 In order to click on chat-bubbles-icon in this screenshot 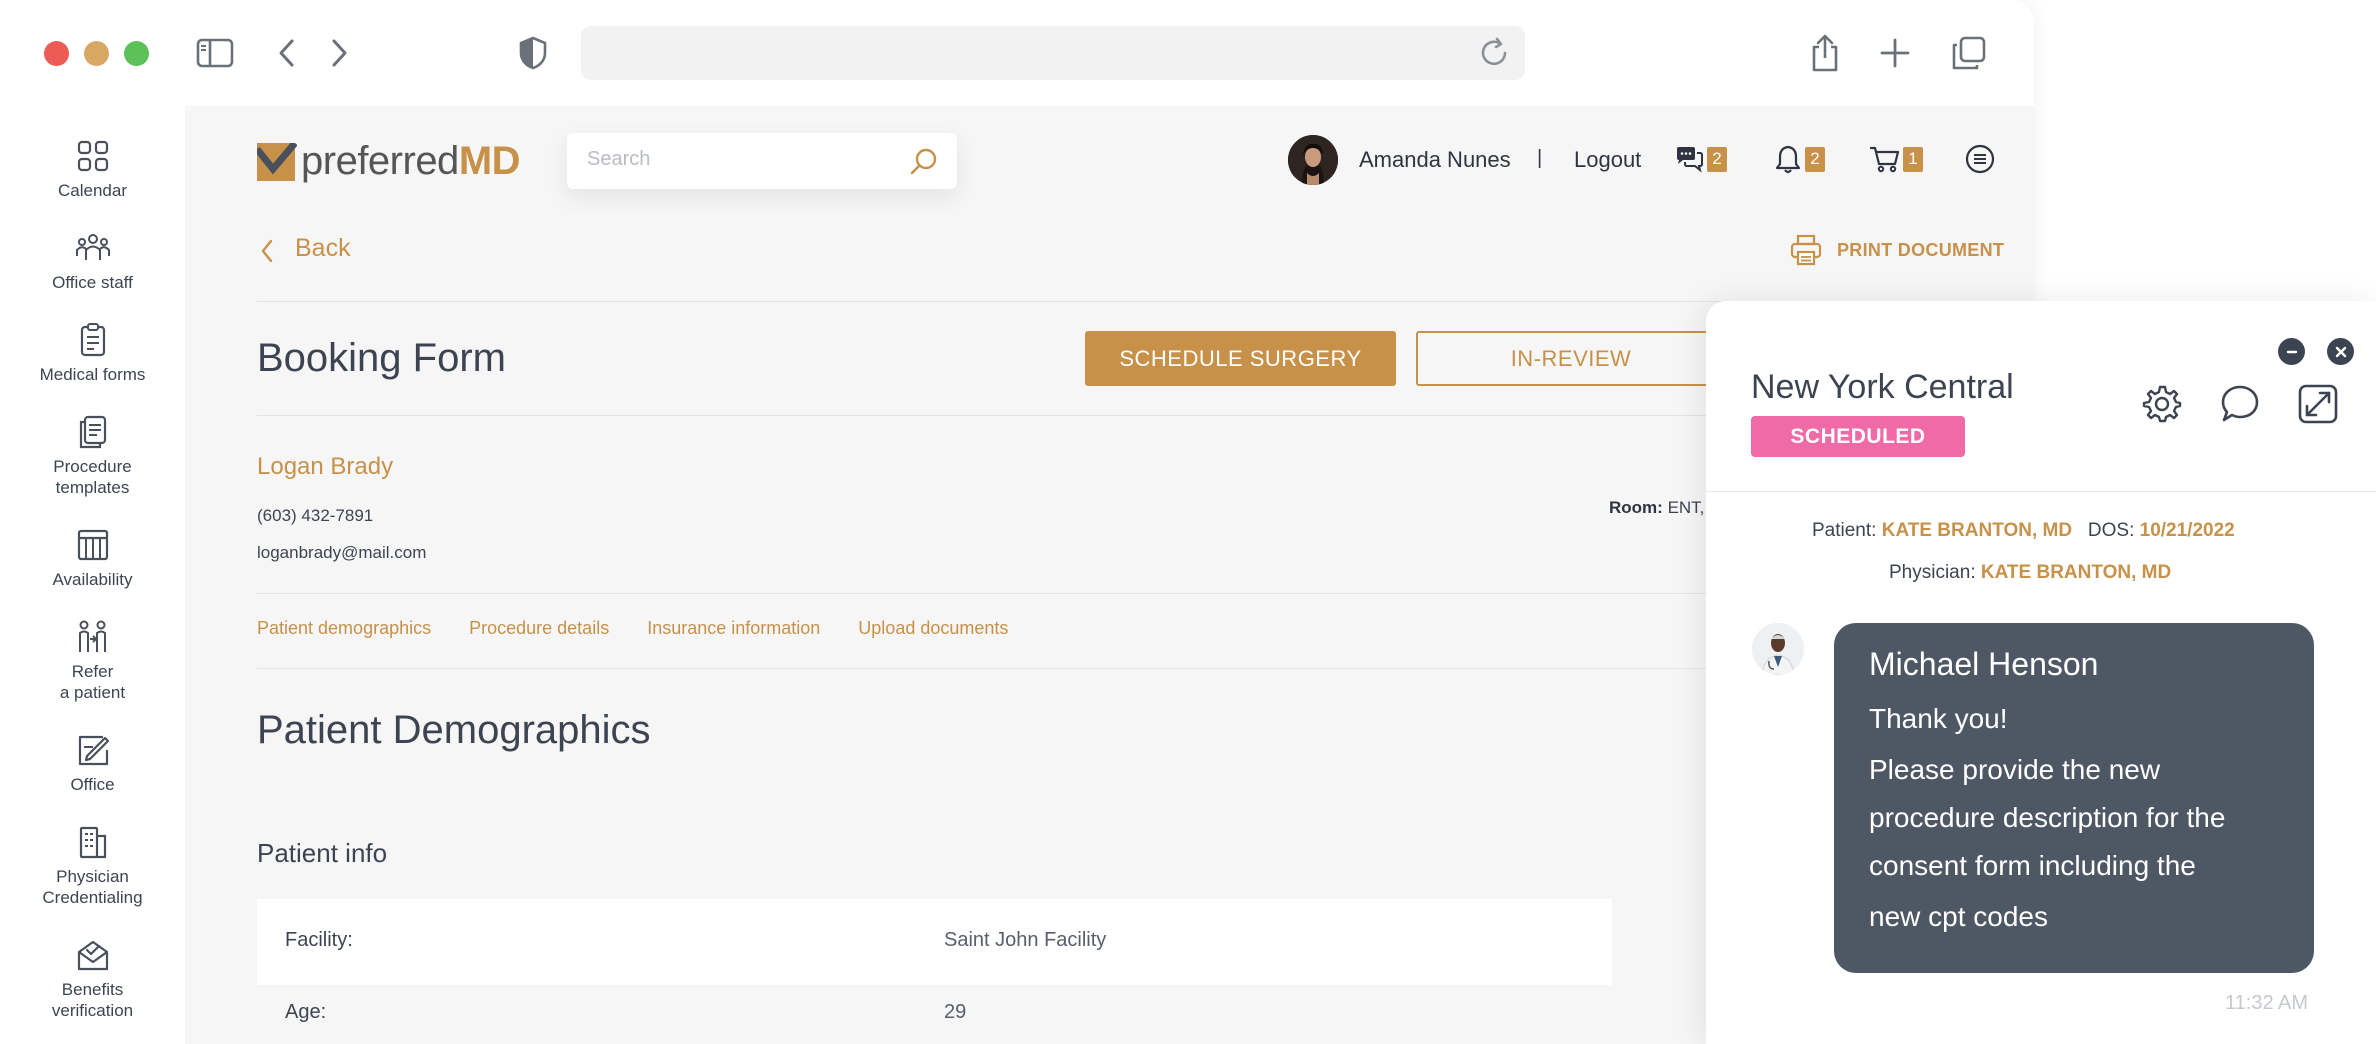, I will do `click(1690, 160)`.